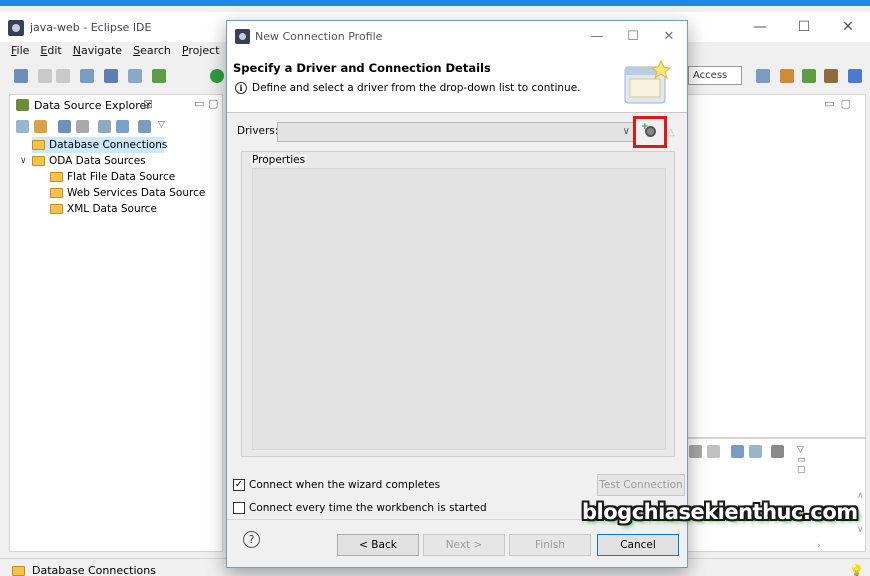 The height and width of the screenshot is (576, 870). What do you see at coordinates (239, 485) in the screenshot?
I see `connect-on-complete-checkbox: ✓` at bounding box center [239, 485].